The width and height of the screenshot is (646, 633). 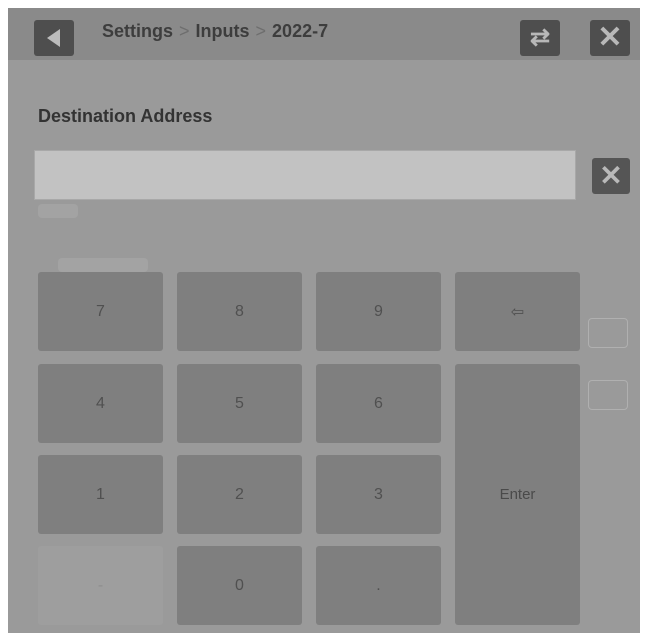 I want to click on key-3: 3, so click(x=378, y=494).